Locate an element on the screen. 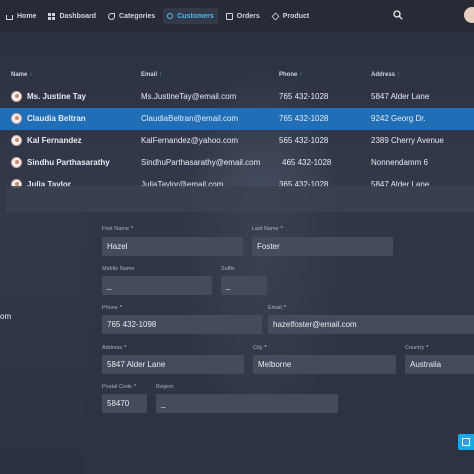 The width and height of the screenshot is (474, 474). postal-code-field: 58470 is located at coordinates (124, 403).